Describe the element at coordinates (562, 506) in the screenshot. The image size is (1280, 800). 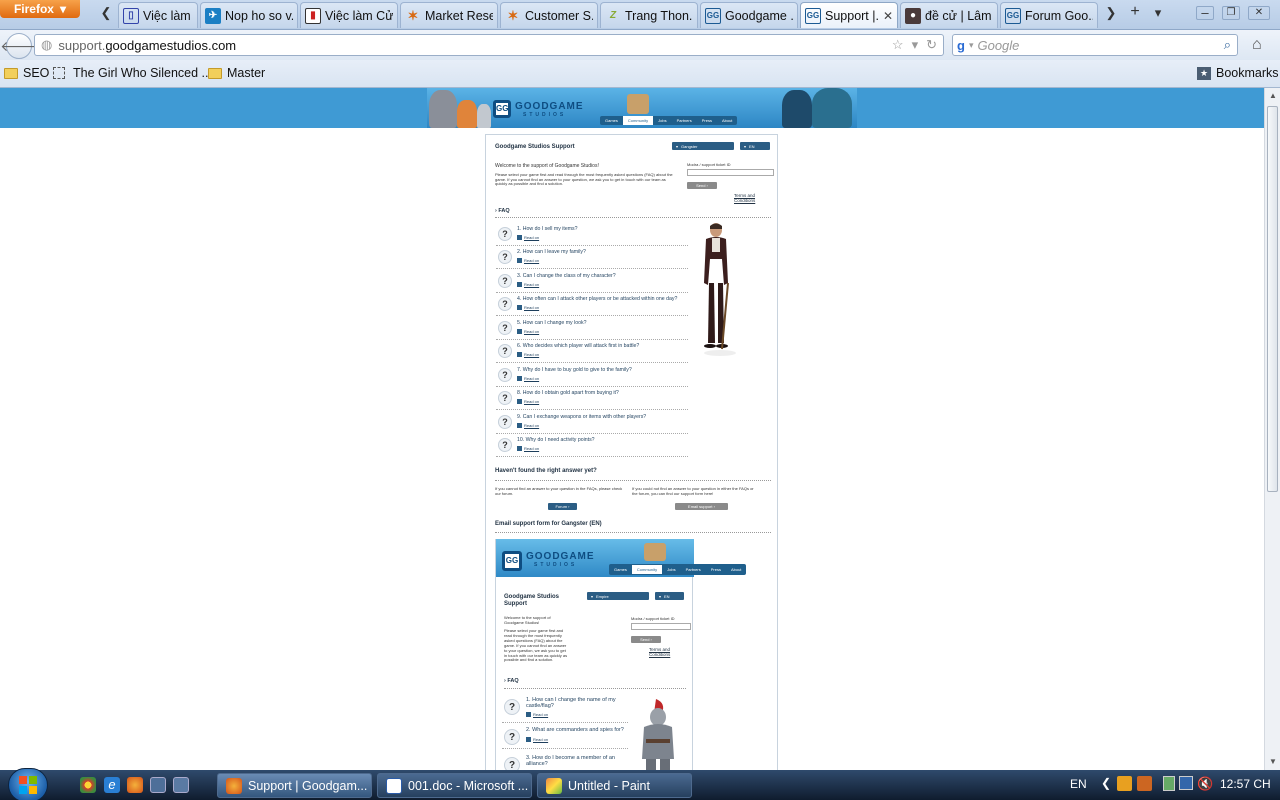
I see `forum-button: Forum ›` at that location.